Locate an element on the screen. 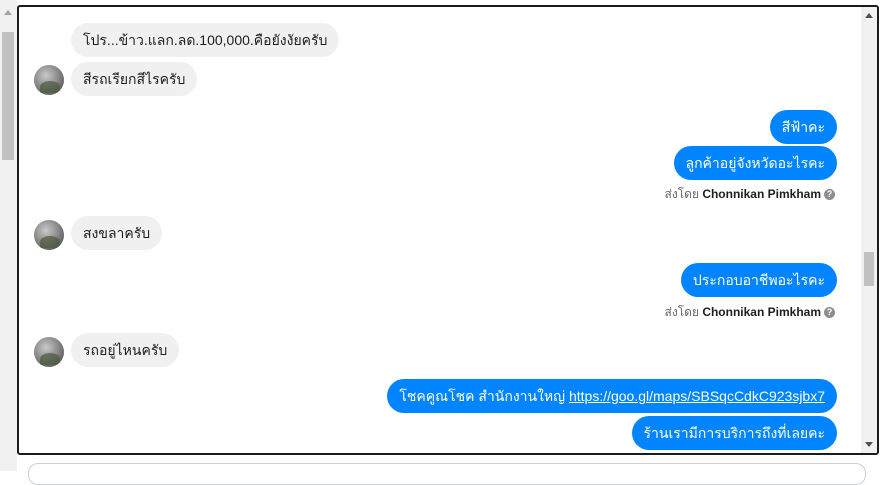 The height and width of the screenshot is (485, 887). outgoing-message: ประกอบอาชีพอะไรคะ is located at coordinates (758, 280).